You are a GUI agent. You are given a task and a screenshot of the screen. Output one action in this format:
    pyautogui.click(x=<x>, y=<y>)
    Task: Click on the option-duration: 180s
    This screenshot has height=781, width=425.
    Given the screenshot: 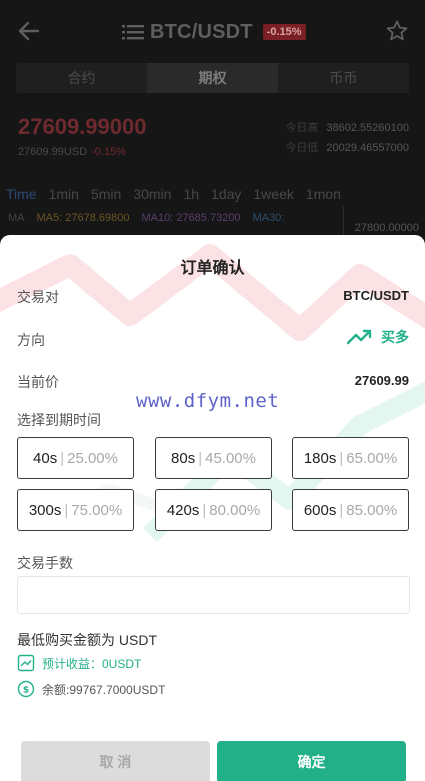 What is the action you would take?
    pyautogui.click(x=320, y=458)
    